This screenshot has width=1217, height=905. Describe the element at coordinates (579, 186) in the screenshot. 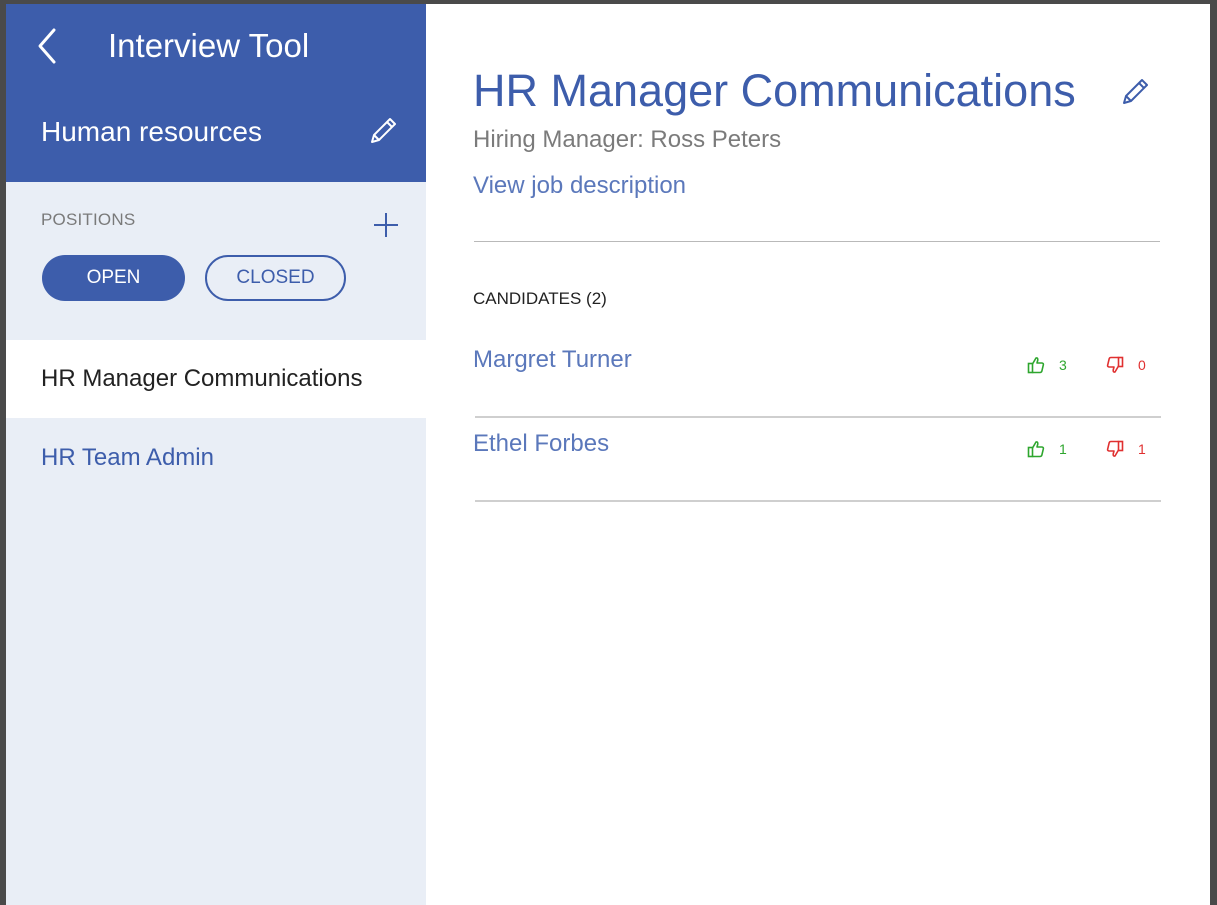

I see `view-job-description-link: View job description` at that location.